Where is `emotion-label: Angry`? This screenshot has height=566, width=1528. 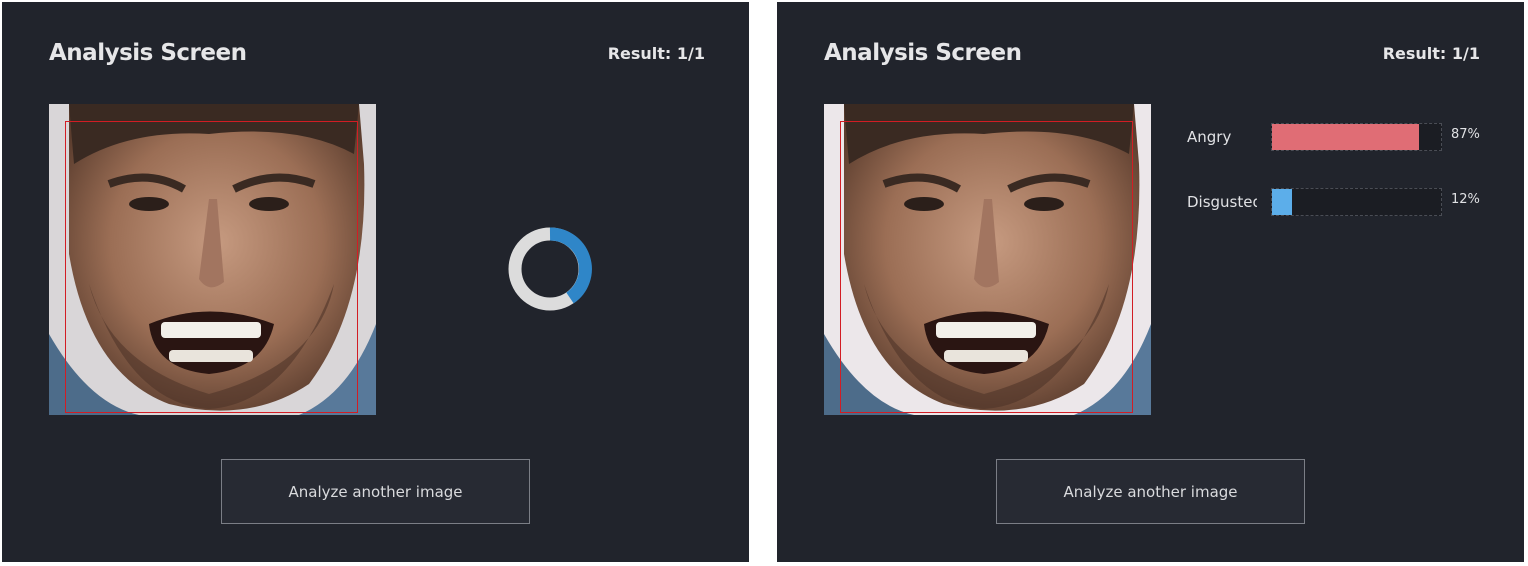
emotion-label: Angry is located at coordinates (1209, 137).